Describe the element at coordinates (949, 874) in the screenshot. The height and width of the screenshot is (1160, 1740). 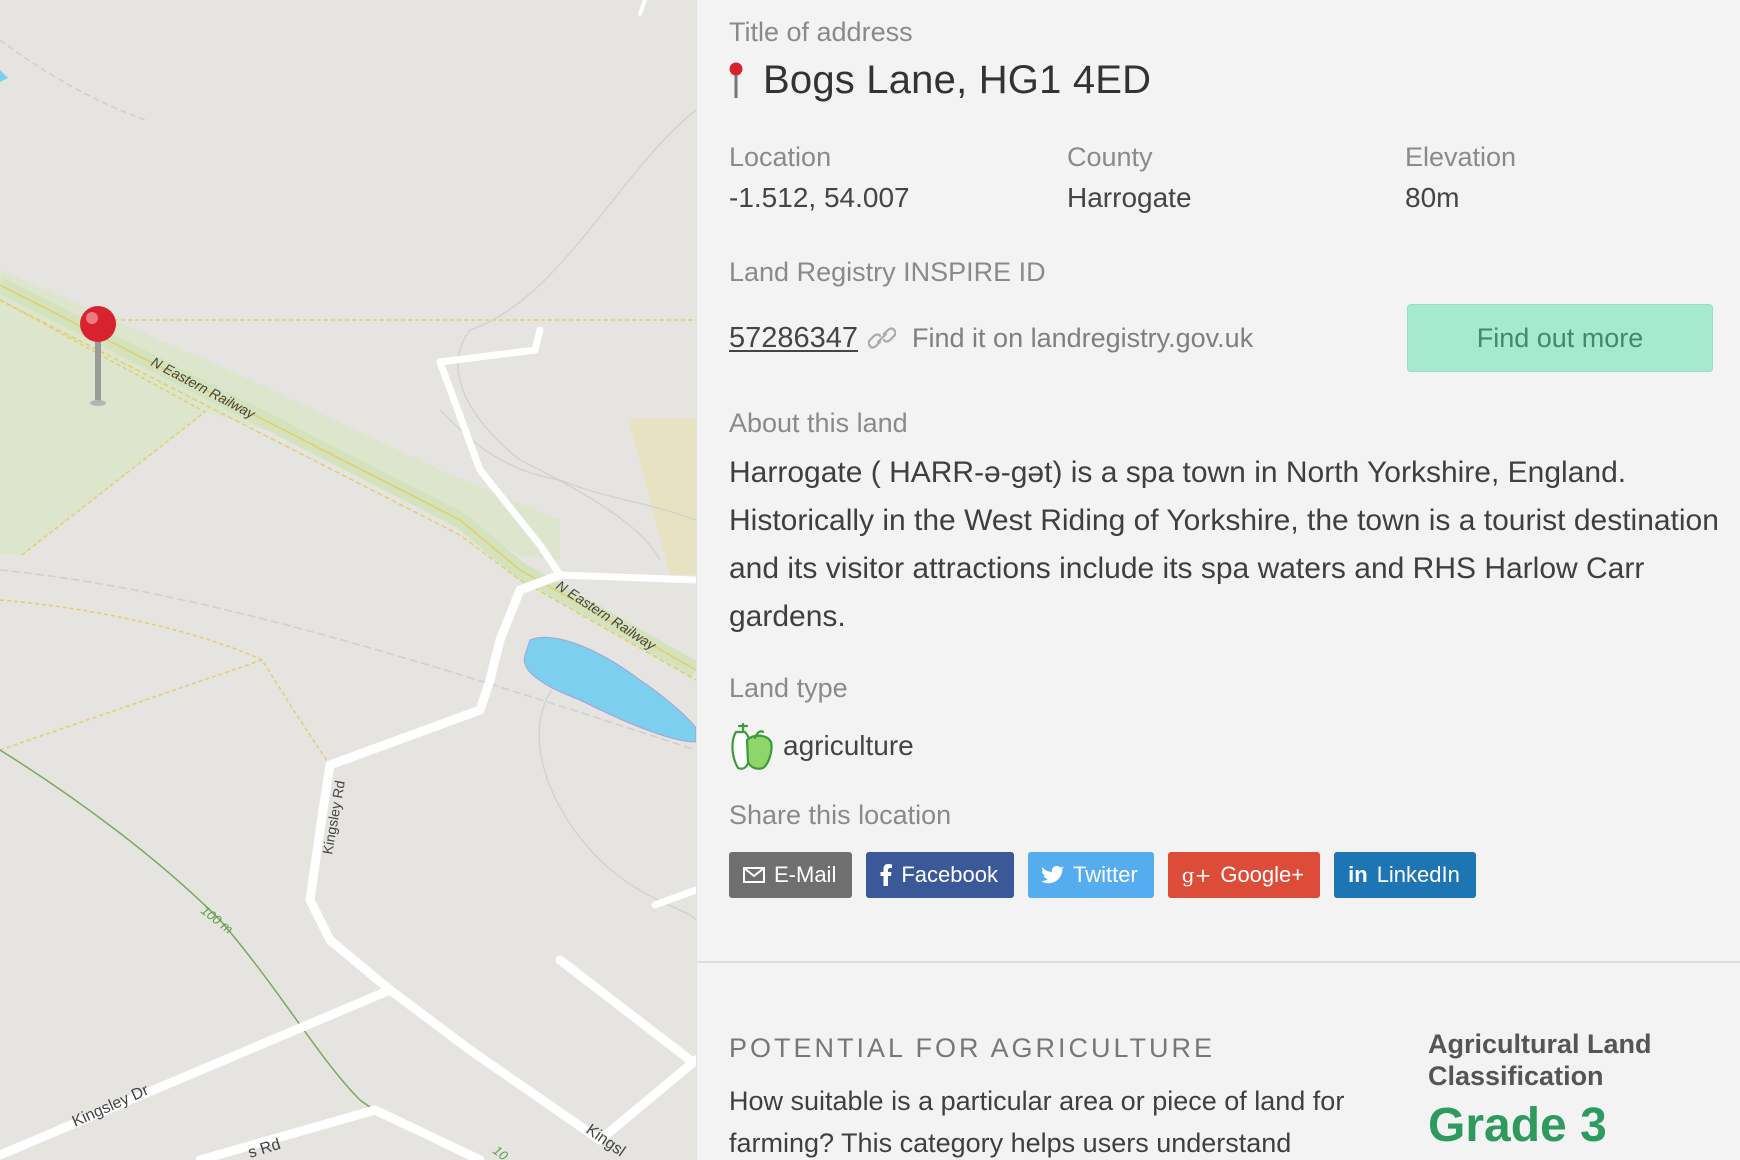
I see `share-facebook-label: Facebook` at that location.